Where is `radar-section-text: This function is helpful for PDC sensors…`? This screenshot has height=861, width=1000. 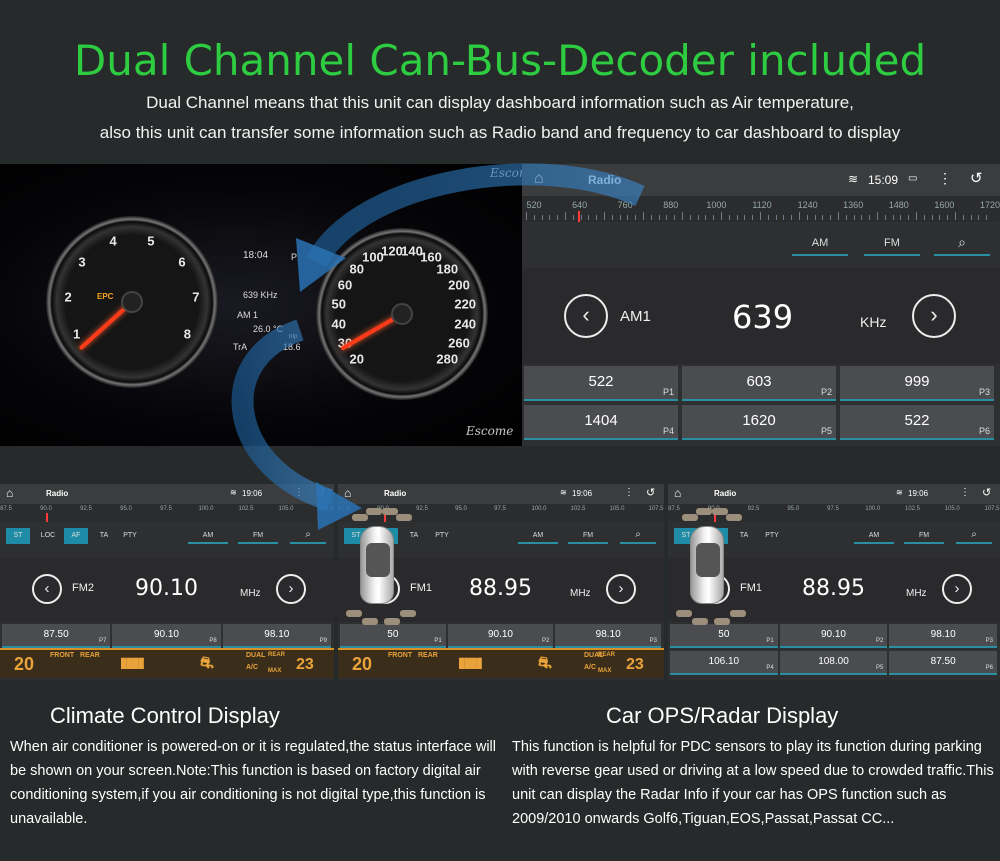 radar-section-text: This function is helpful for PDC sensors… is located at coordinates (753, 783).